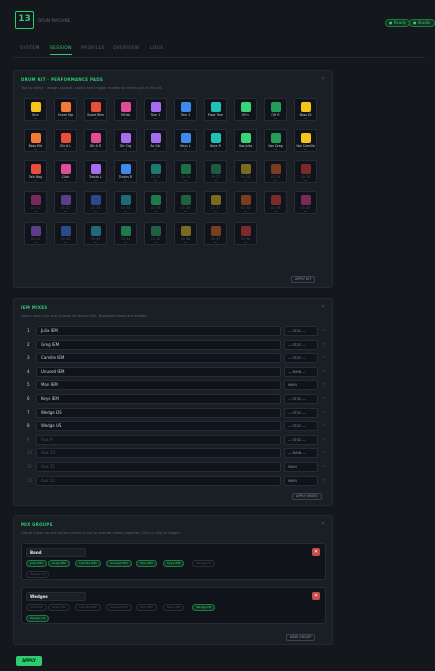  What do you see at coordinates (158, 439) in the screenshot?
I see `mix-name-input: Aux 9` at bounding box center [158, 439].